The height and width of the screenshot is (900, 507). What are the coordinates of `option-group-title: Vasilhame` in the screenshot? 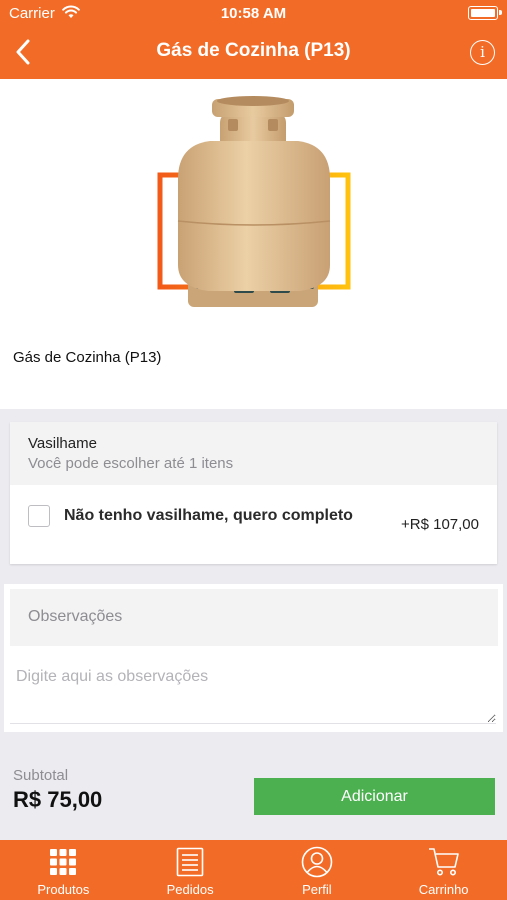 It's located at (62, 443).